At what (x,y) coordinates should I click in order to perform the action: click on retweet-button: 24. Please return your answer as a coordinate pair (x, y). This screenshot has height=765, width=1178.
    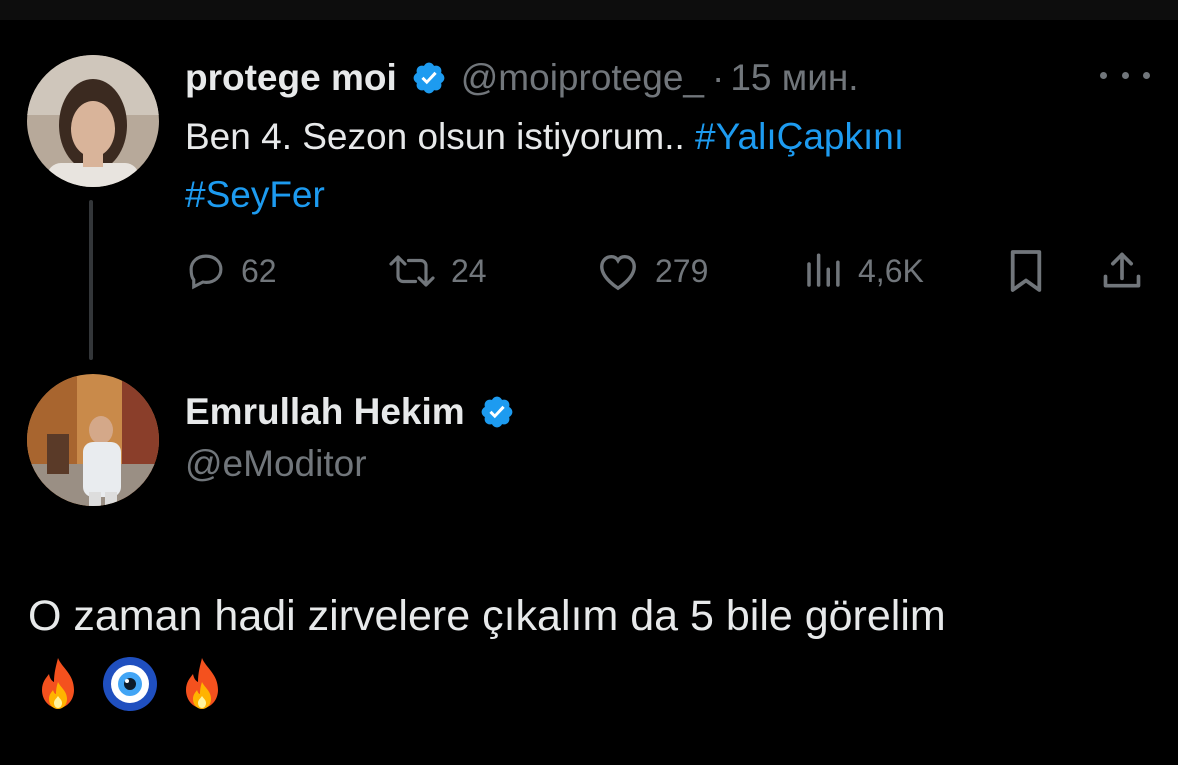
    Looking at the image, I should click on (437, 271).